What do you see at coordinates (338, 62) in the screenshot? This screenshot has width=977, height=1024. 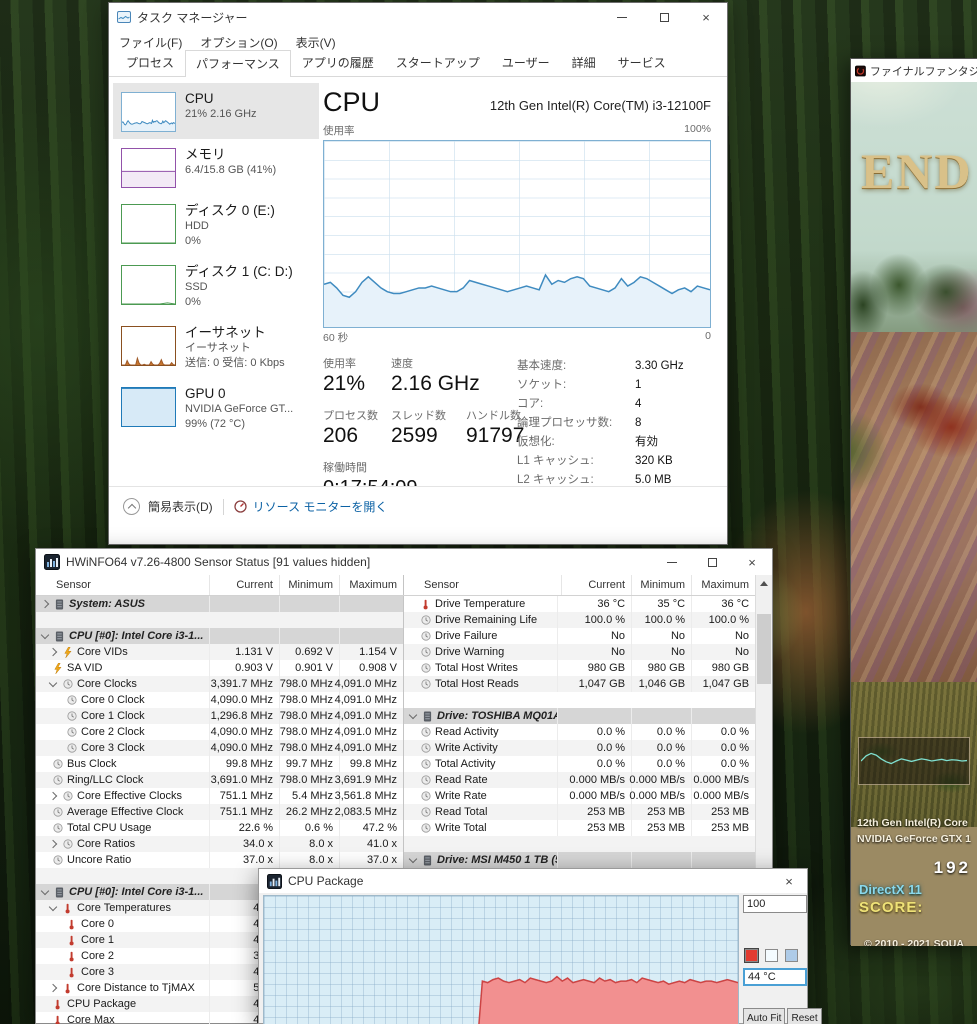 I see `tab-app-history: アプリの履歴` at bounding box center [338, 62].